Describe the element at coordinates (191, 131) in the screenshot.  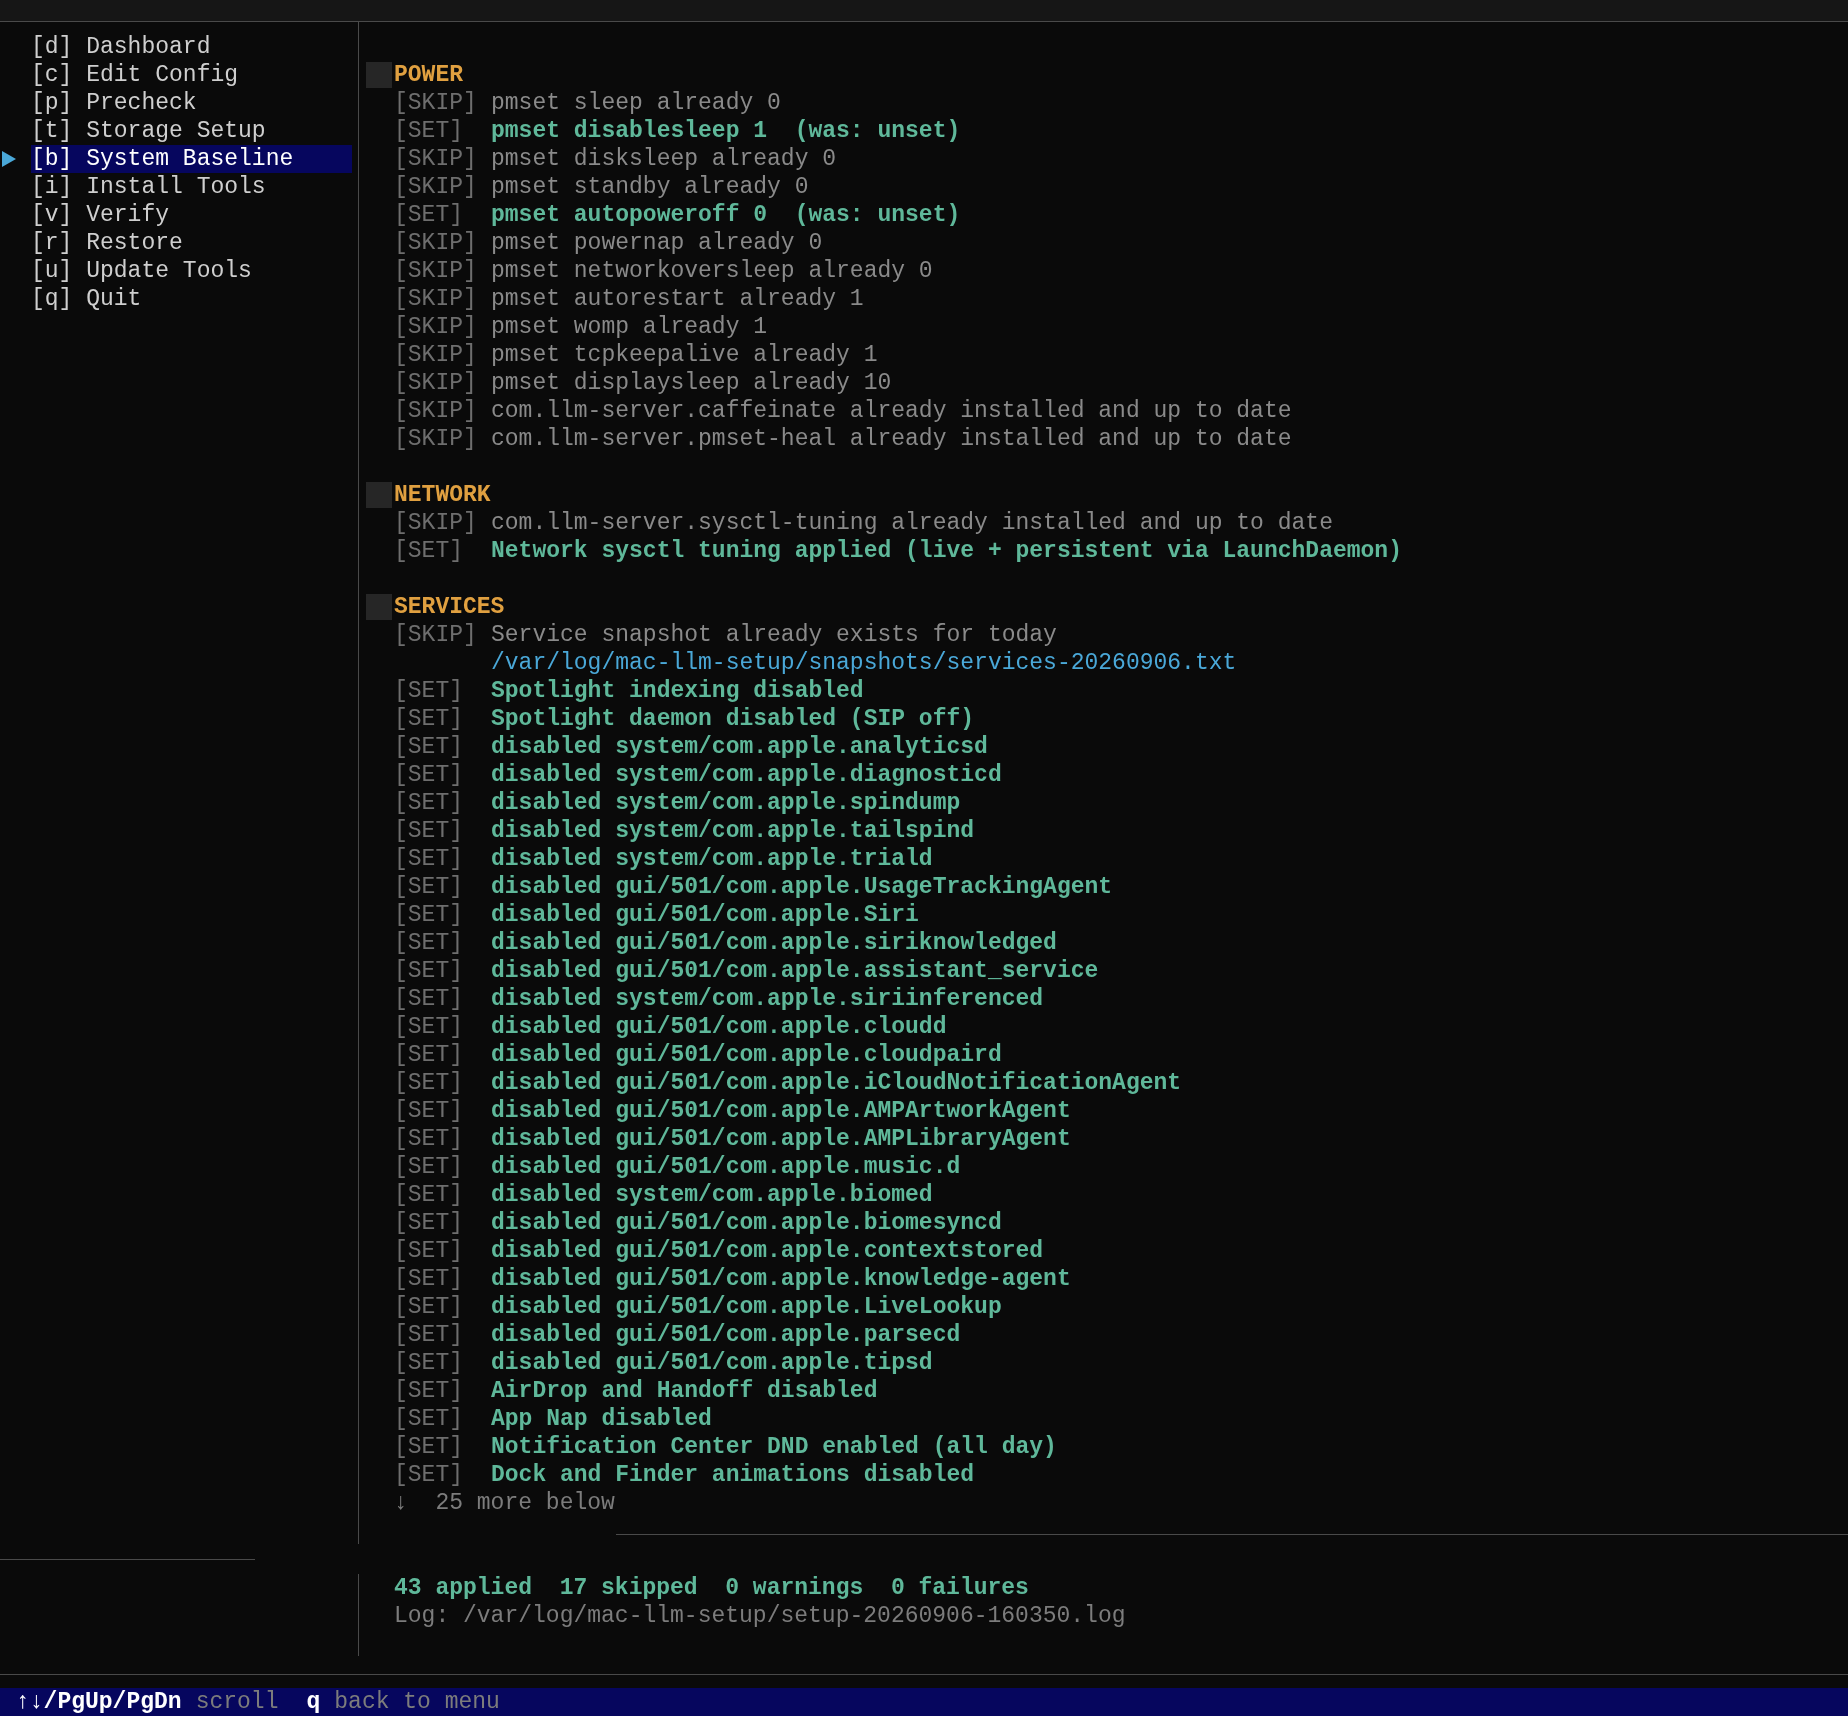
I see `menu-item: [t] Storage Setup` at that location.